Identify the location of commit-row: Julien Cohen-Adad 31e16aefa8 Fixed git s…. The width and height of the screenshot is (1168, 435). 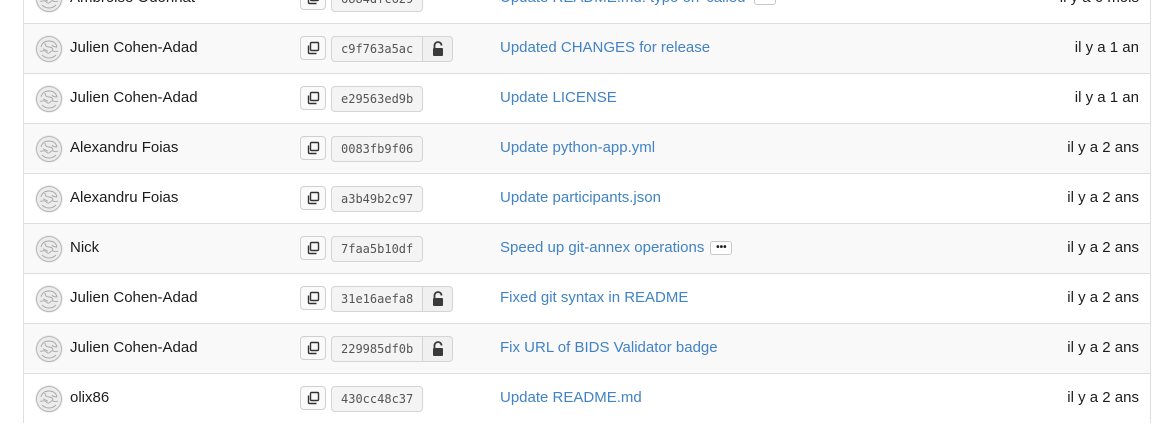
(587, 298).